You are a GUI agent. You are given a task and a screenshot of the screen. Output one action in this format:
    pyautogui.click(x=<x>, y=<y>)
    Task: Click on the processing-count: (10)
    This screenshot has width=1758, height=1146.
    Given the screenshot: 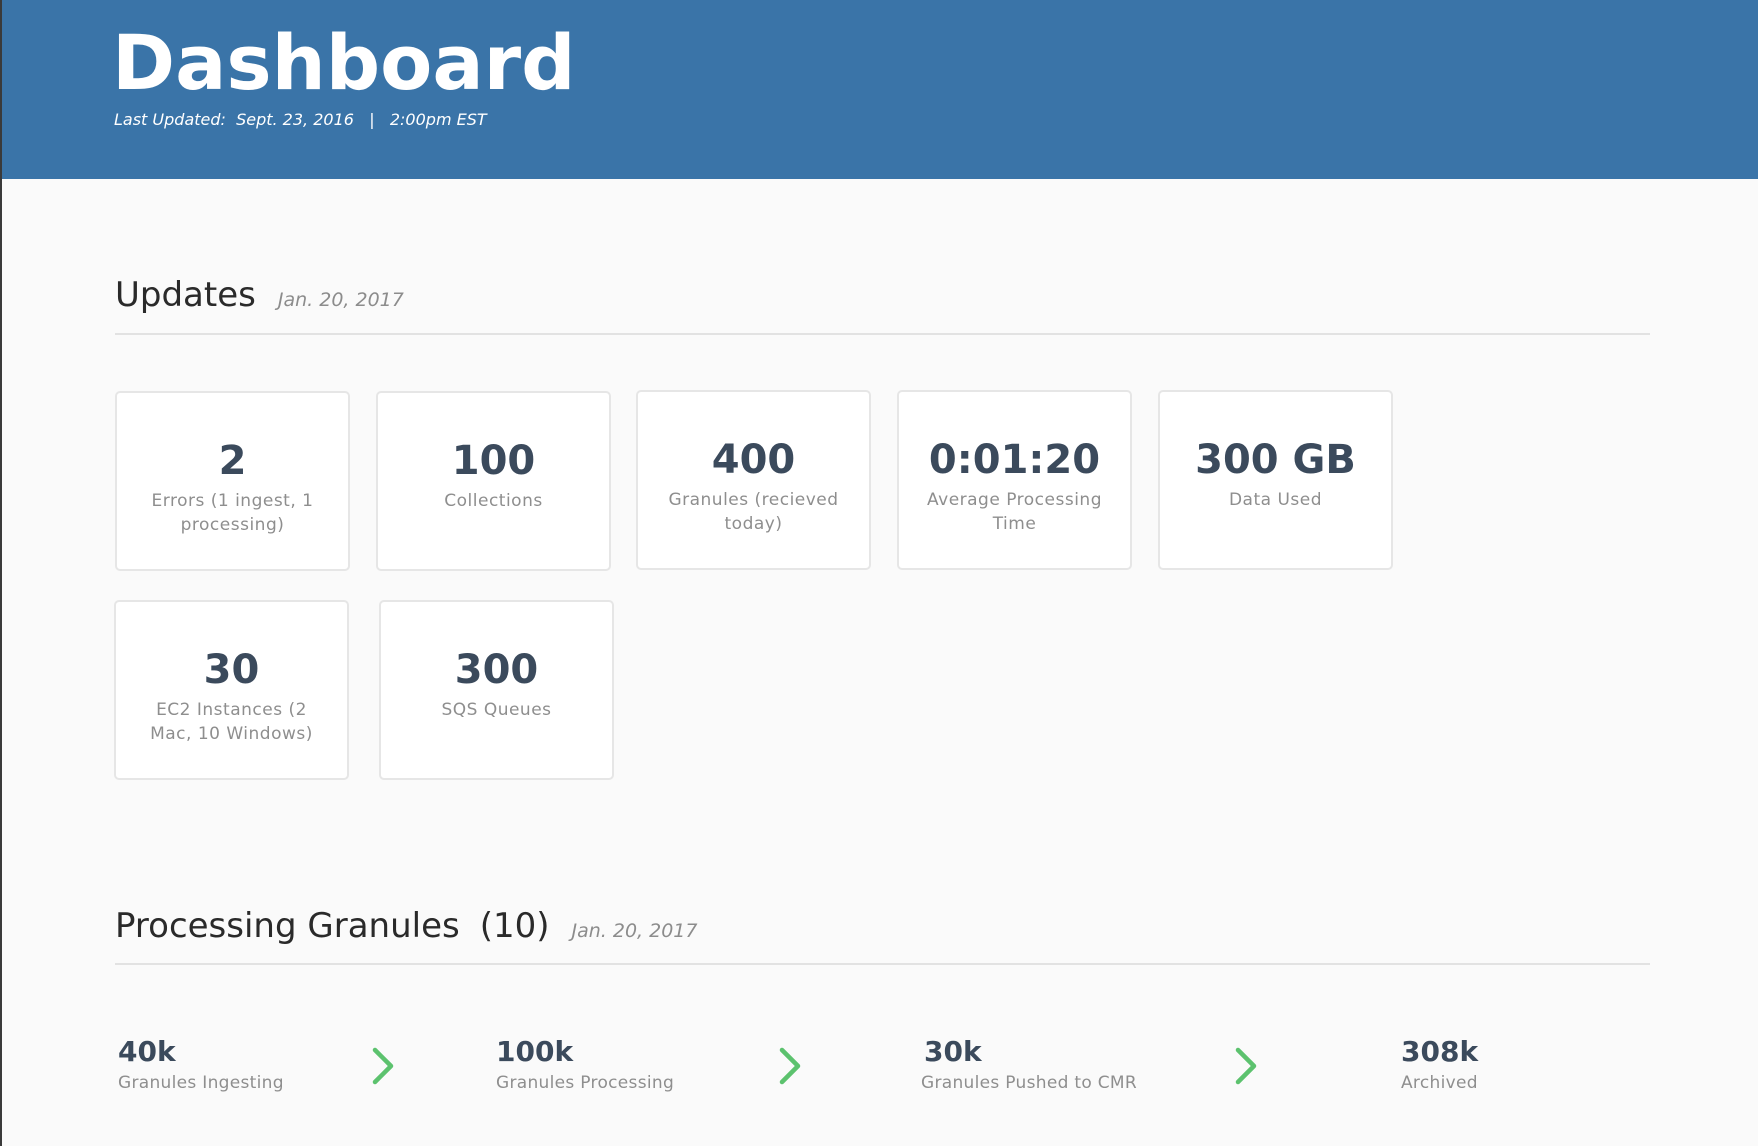 What is the action you would take?
    pyautogui.click(x=514, y=926)
    